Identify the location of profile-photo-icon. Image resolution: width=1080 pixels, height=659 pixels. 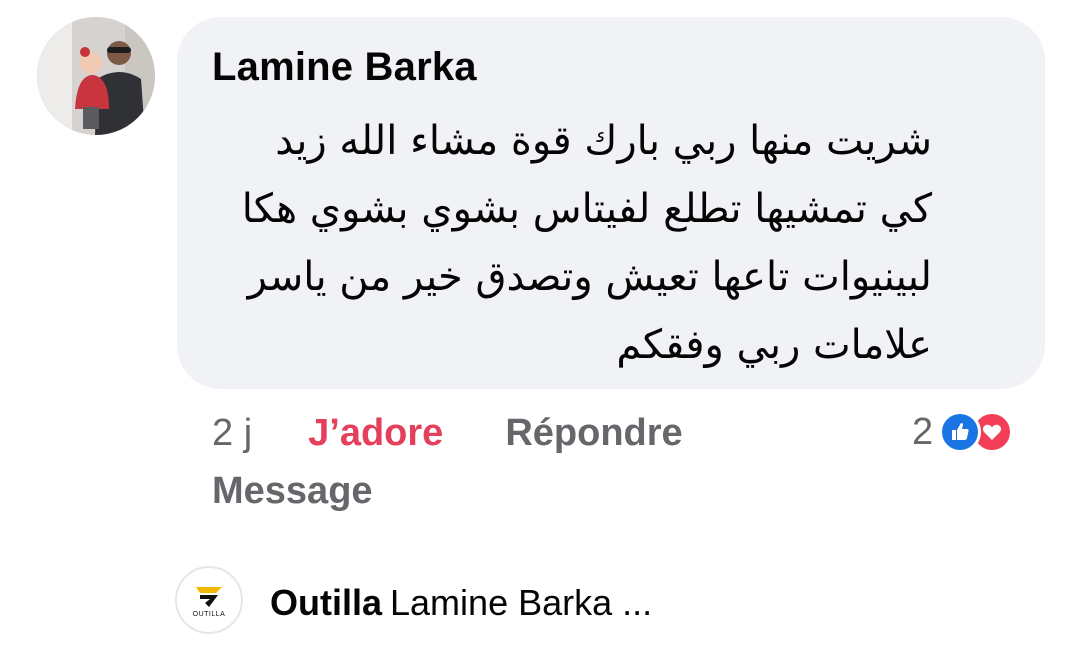
(96, 76).